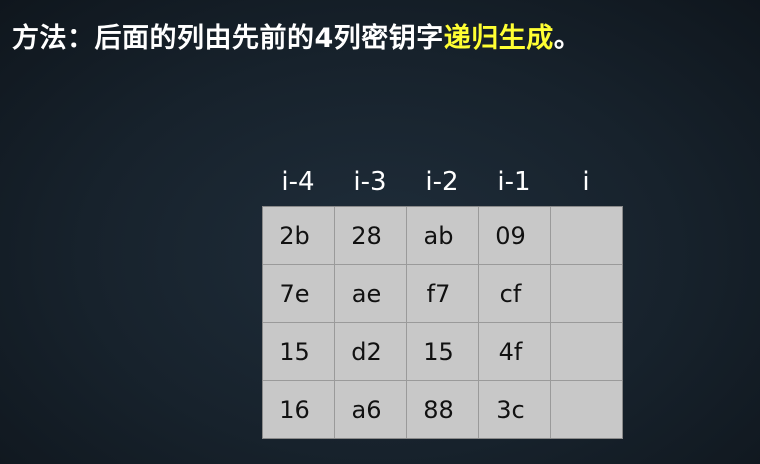 Image resolution: width=760 pixels, height=464 pixels. Describe the element at coordinates (514, 293) in the screenshot. I see `table-cell: cf` at that location.